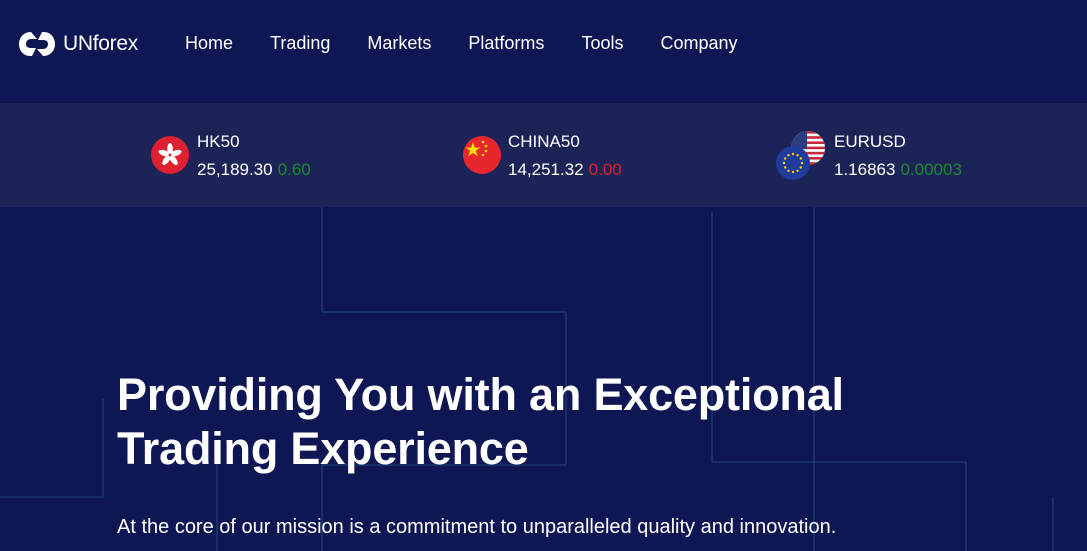 The image size is (1087, 551). I want to click on china-flag-icon, so click(482, 155).